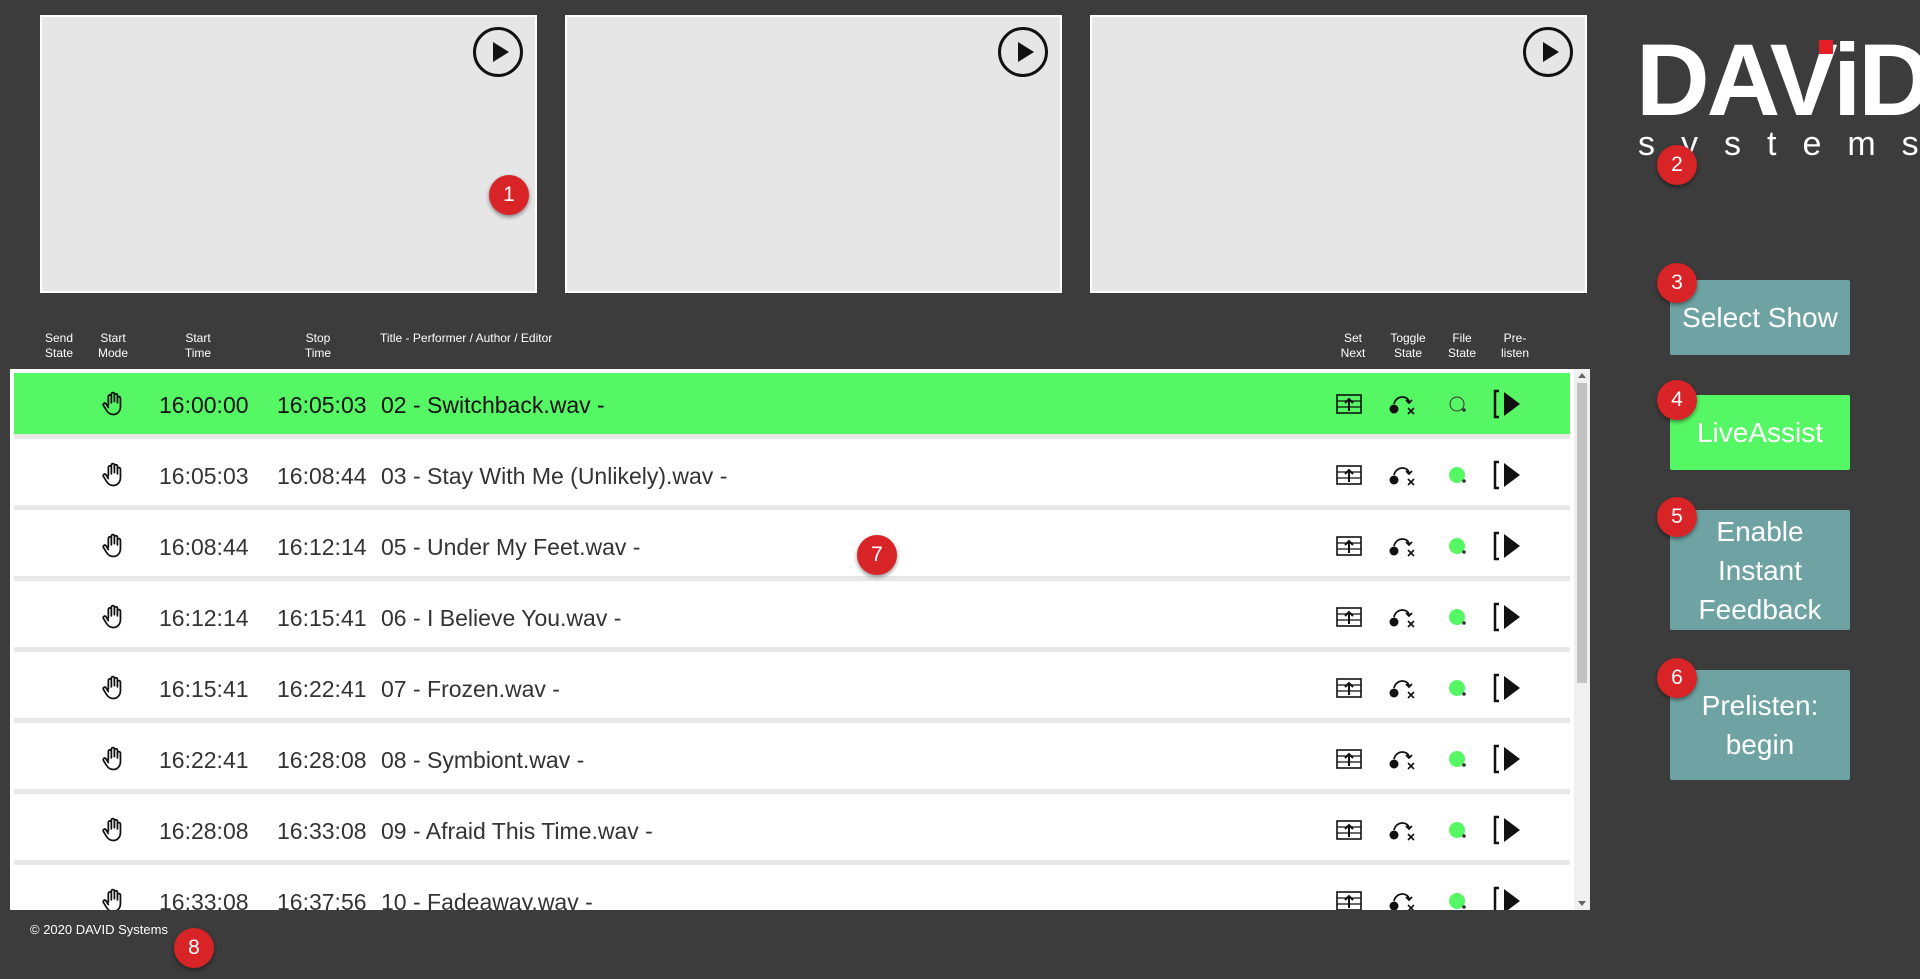 The height and width of the screenshot is (979, 1920). I want to click on table-row: 16:12:14 16:15:41 06 - I Believe You.wav -, so click(792, 619).